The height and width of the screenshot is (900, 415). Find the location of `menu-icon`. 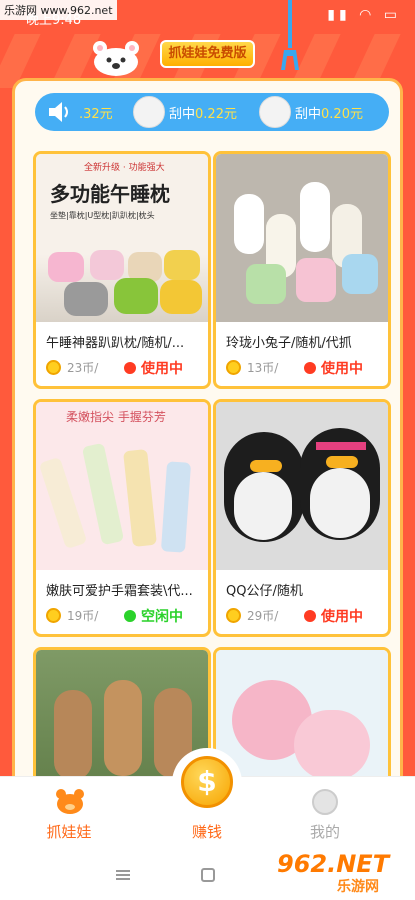

menu-icon is located at coordinates (123, 875).